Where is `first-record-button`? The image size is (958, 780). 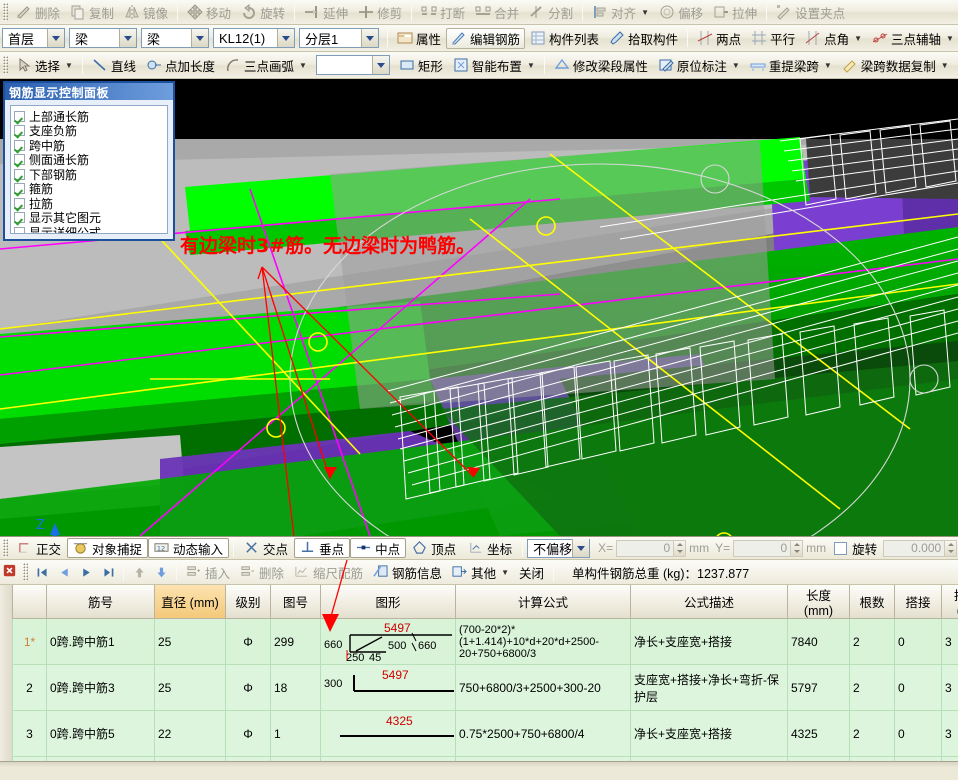
first-record-button is located at coordinates (42, 572).